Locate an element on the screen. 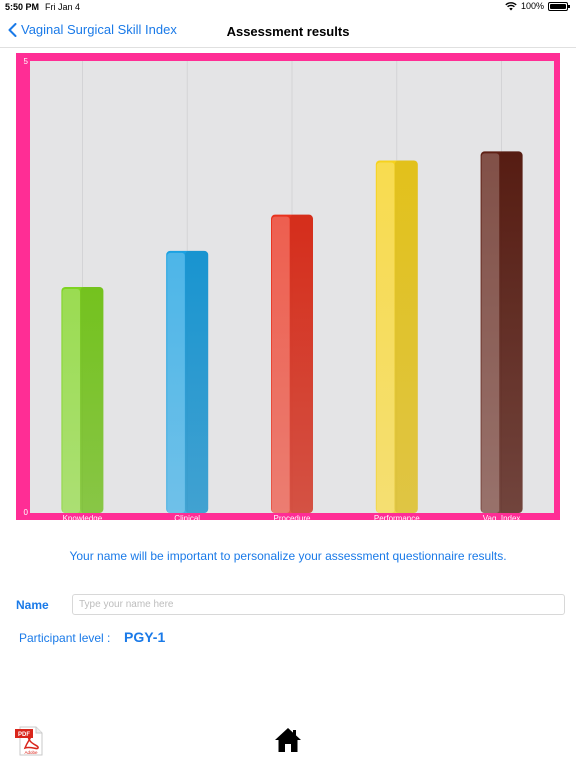  x-tick-label: Performance is located at coordinates (397, 517).